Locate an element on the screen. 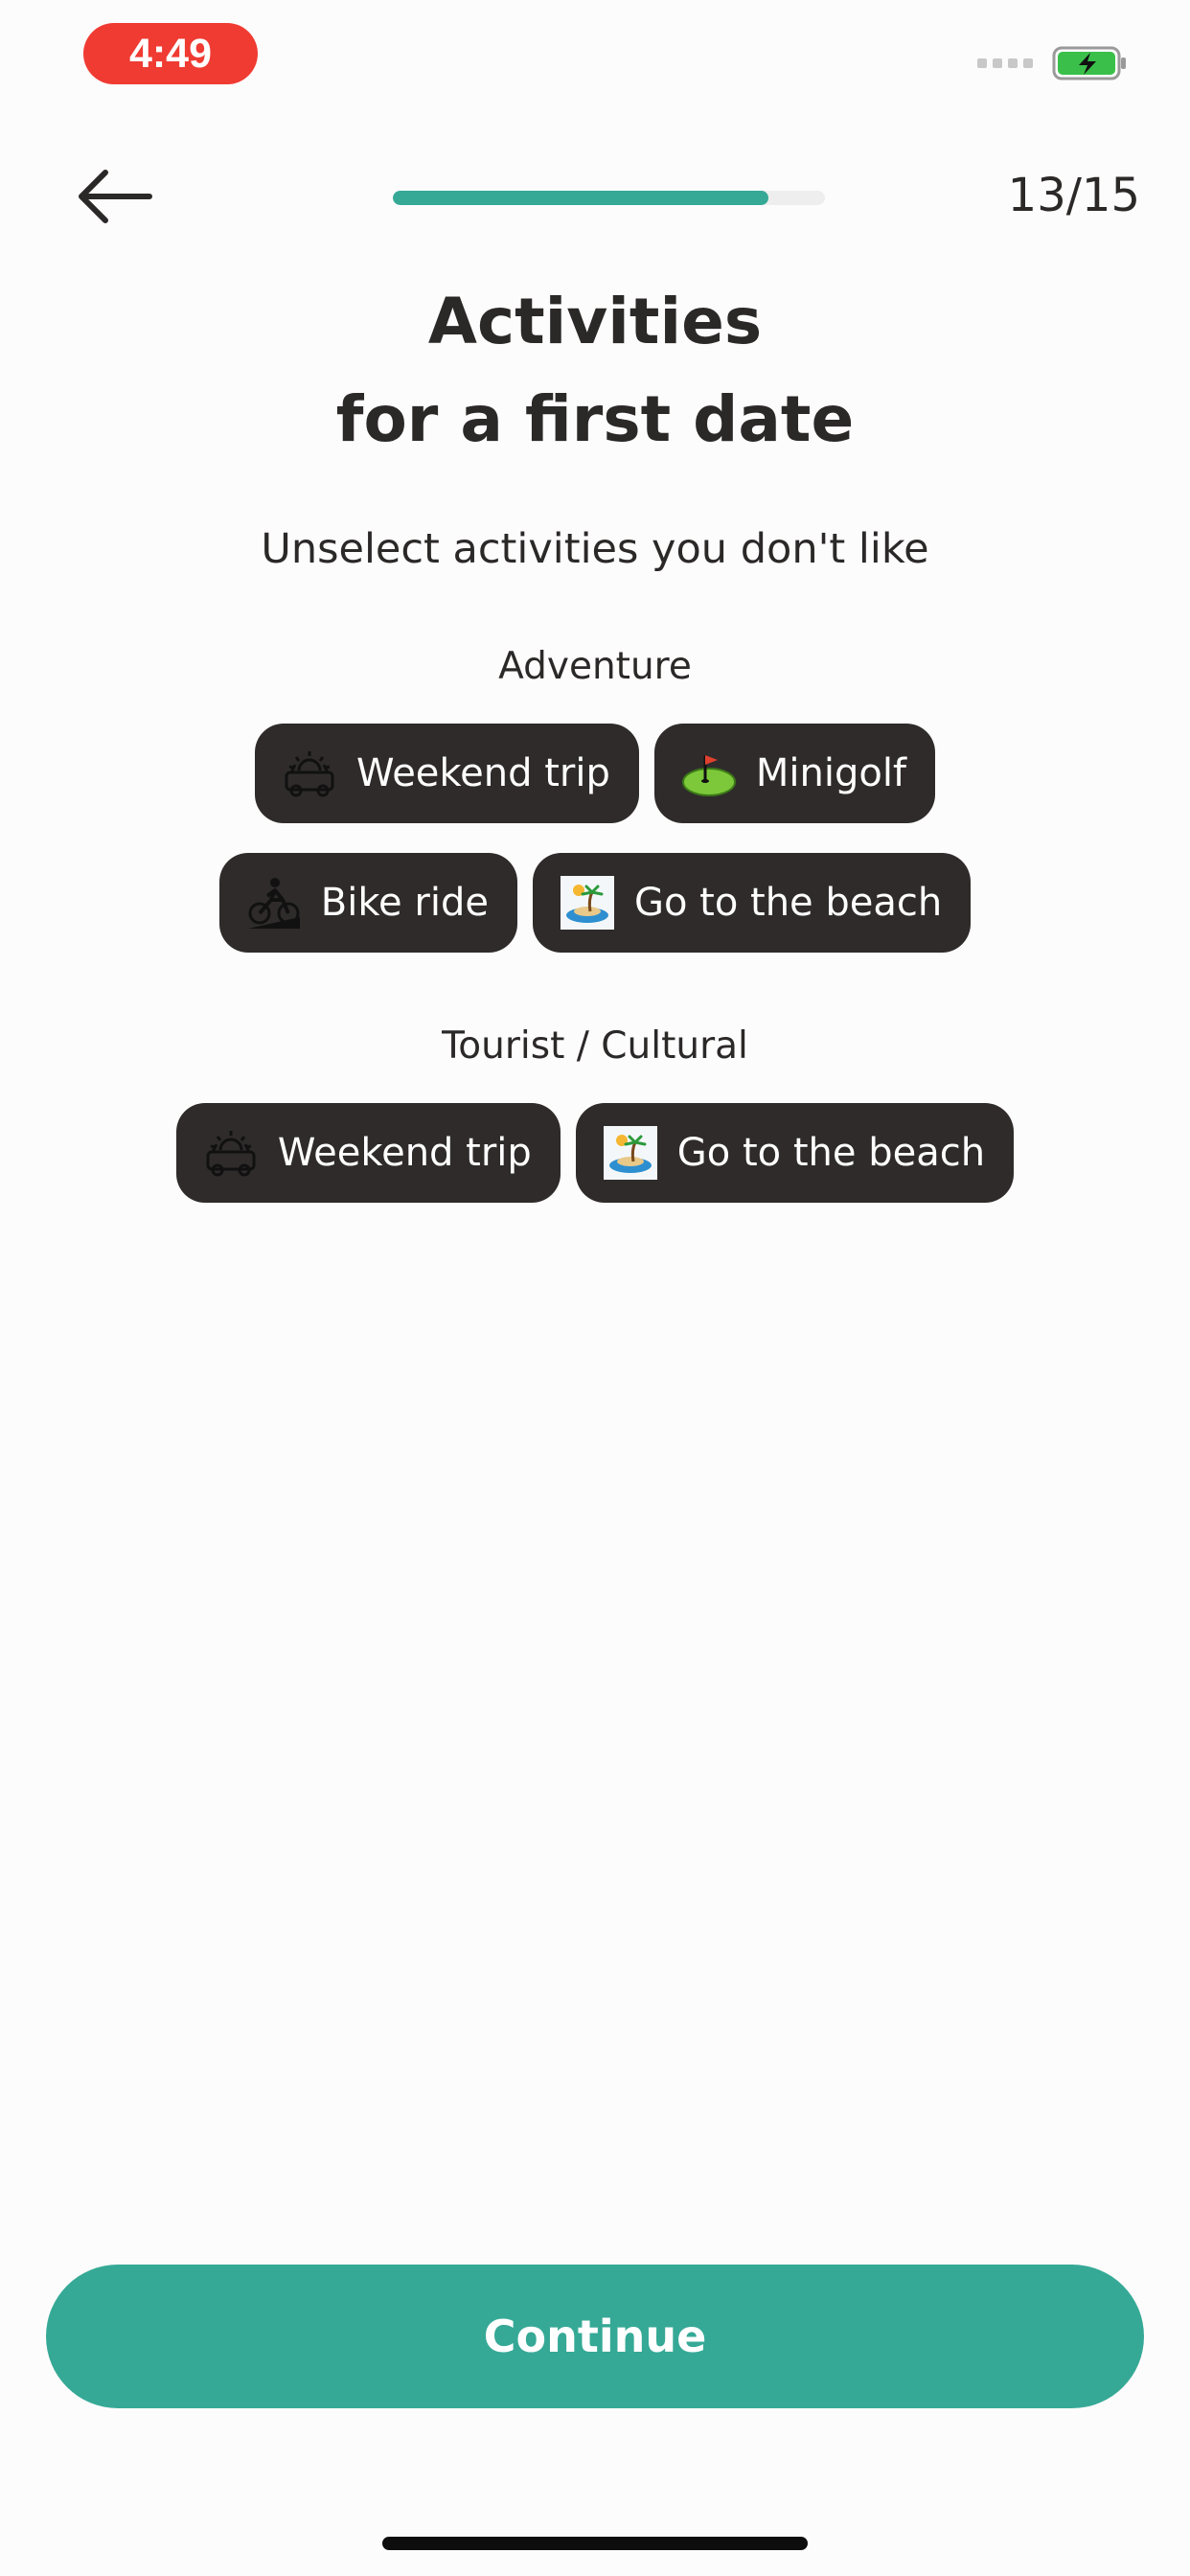 Image resolution: width=1190 pixels, height=2576 pixels. home-indicator is located at coordinates (595, 2543).